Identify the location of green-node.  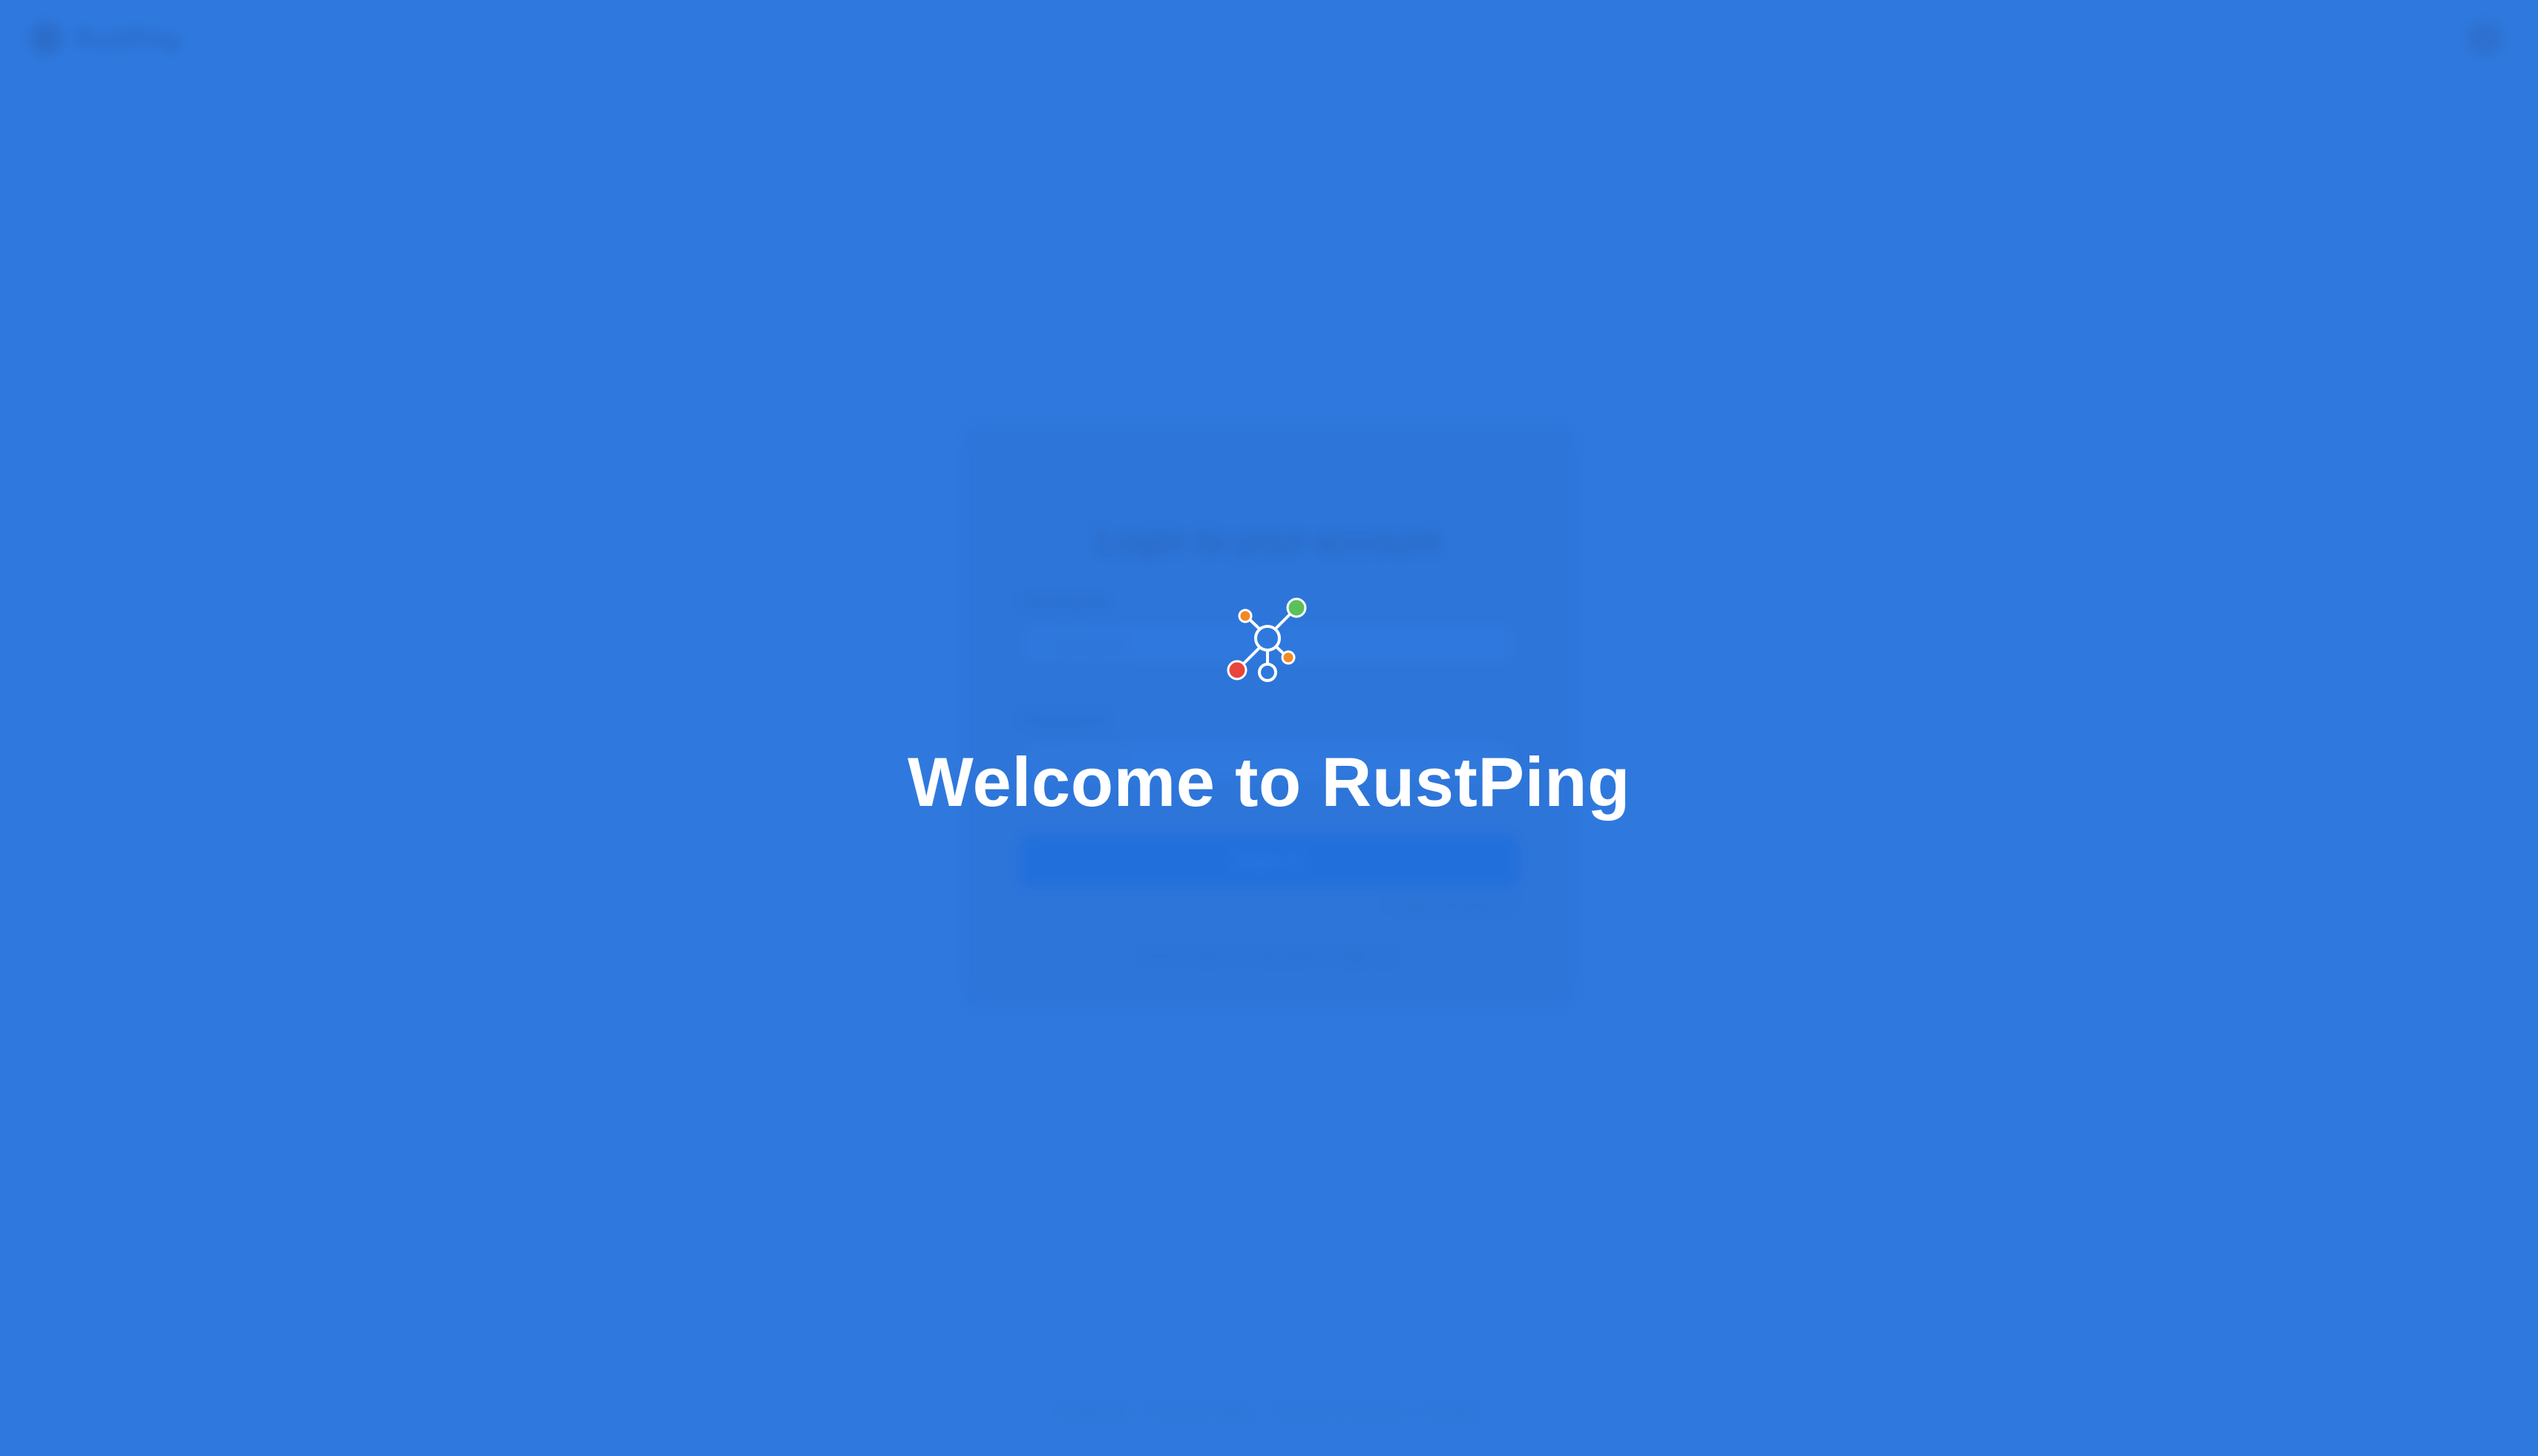
(1296, 608).